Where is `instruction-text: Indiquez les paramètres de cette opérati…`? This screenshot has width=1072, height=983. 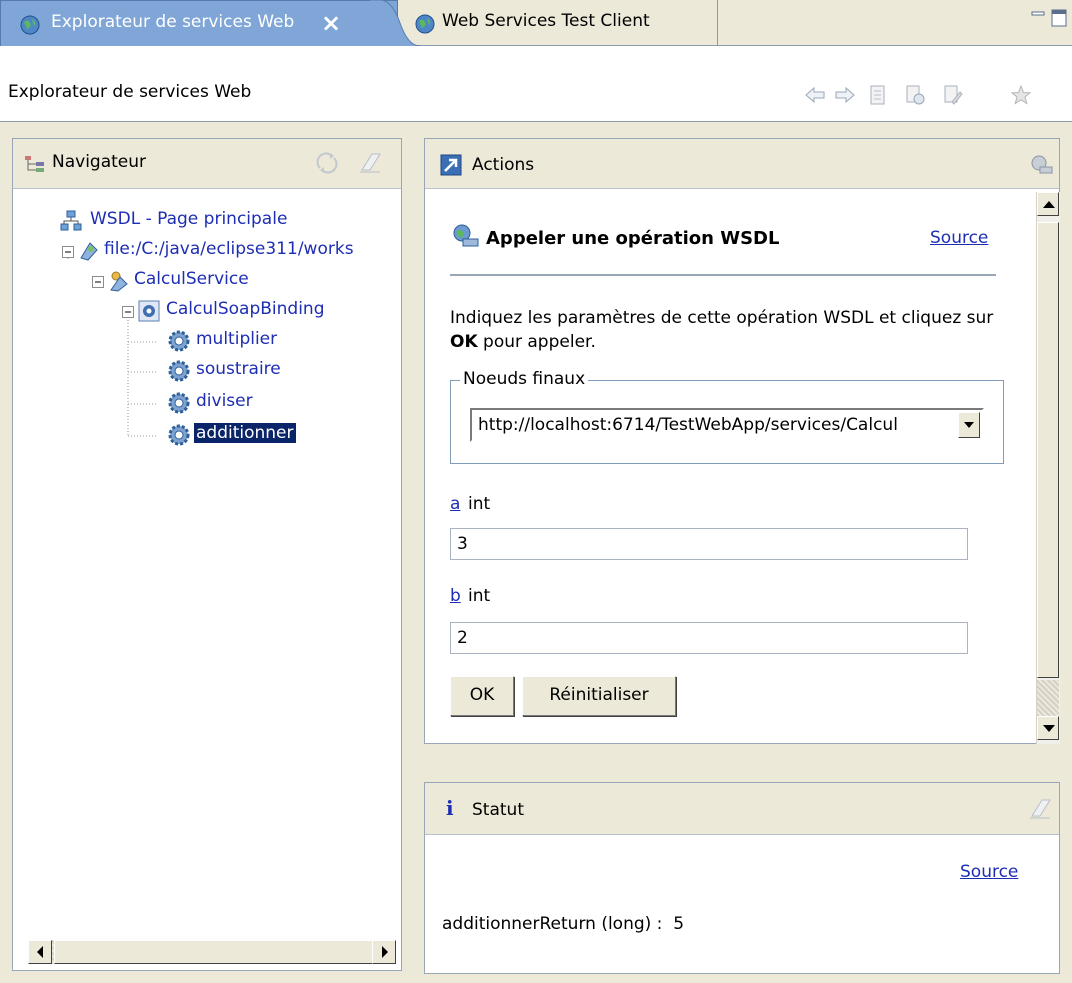 instruction-text: Indiquez les paramètres de cette opérati… is located at coordinates (722, 330).